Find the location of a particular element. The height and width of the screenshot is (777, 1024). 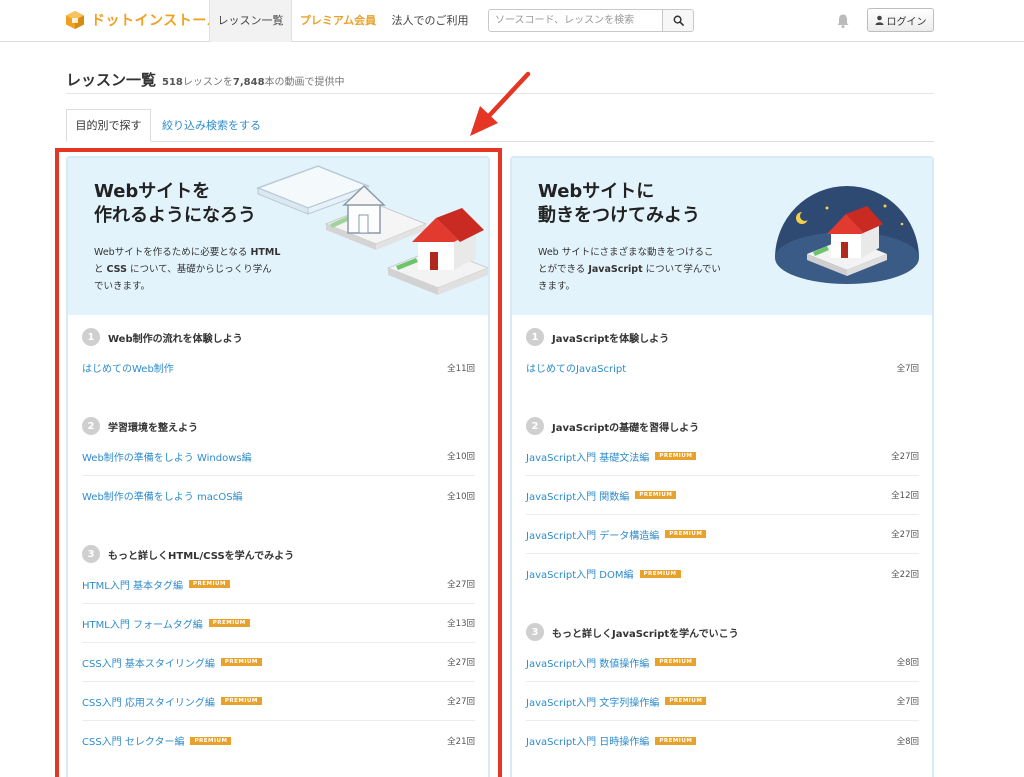

nav-corporate: 法人でのご利用 is located at coordinates (430, 21).